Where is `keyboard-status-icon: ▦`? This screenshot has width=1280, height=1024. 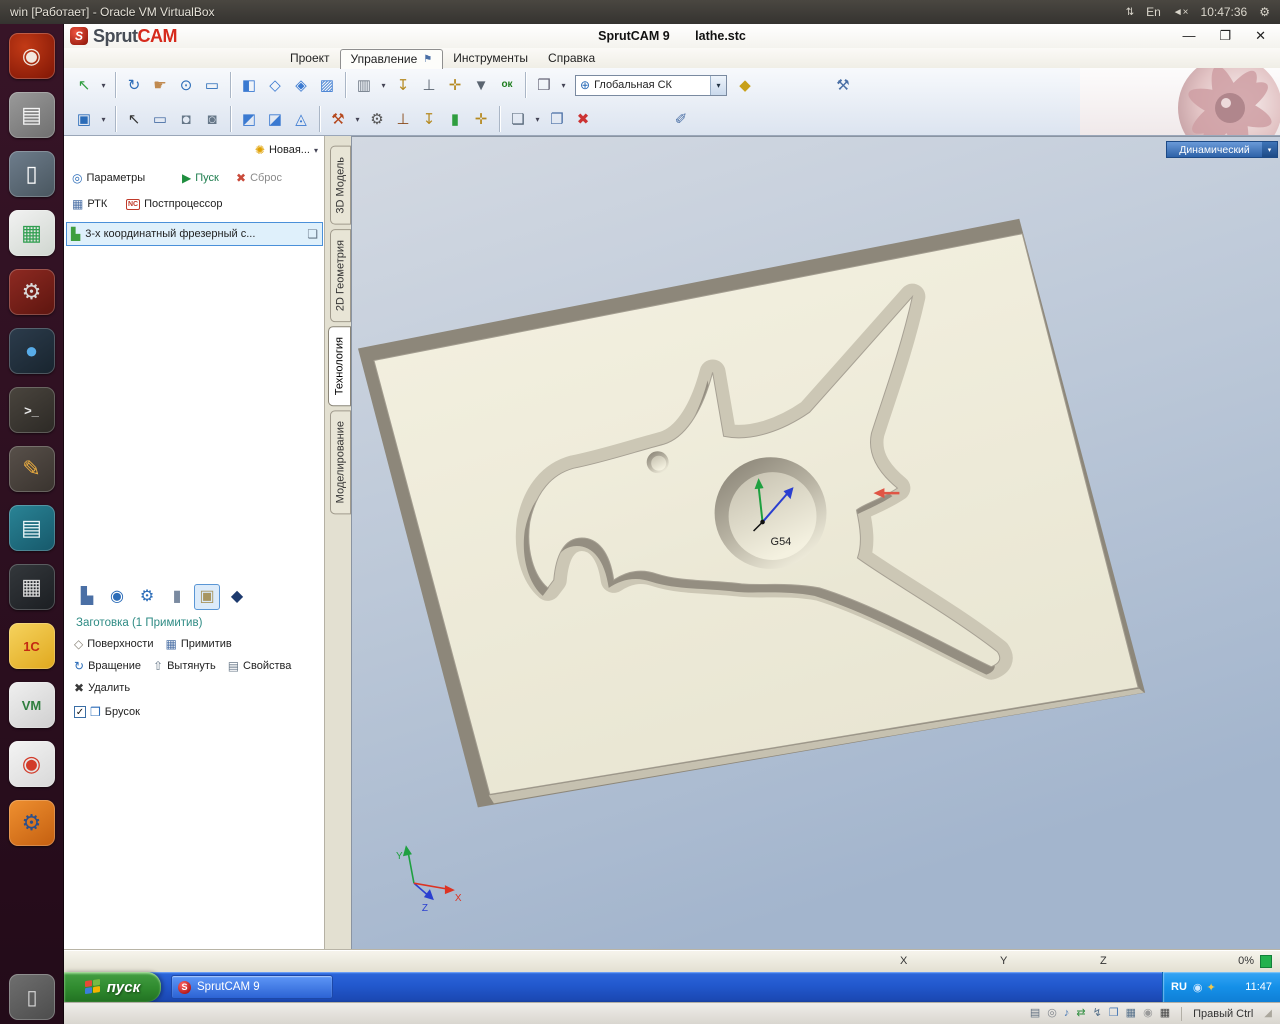
keyboard-status-icon: ▦ is located at coordinates (1165, 1013).